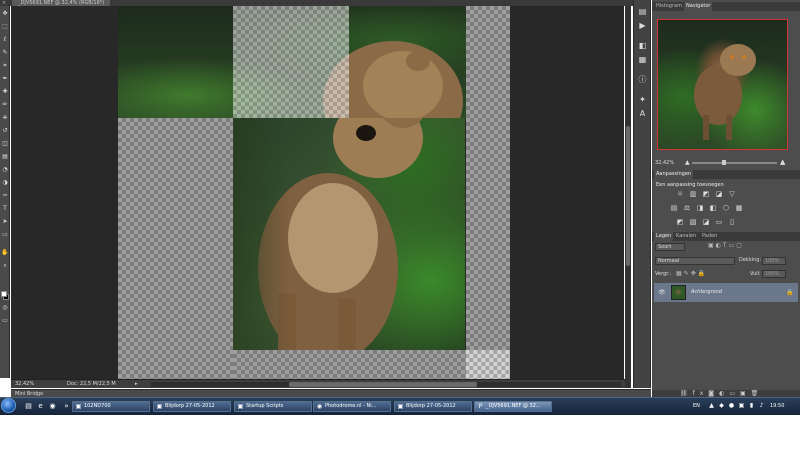 The height and width of the screenshot is (450, 800). Describe the element at coordinates (5, 235) in the screenshot. I see `shape-icon: ▭` at that location.